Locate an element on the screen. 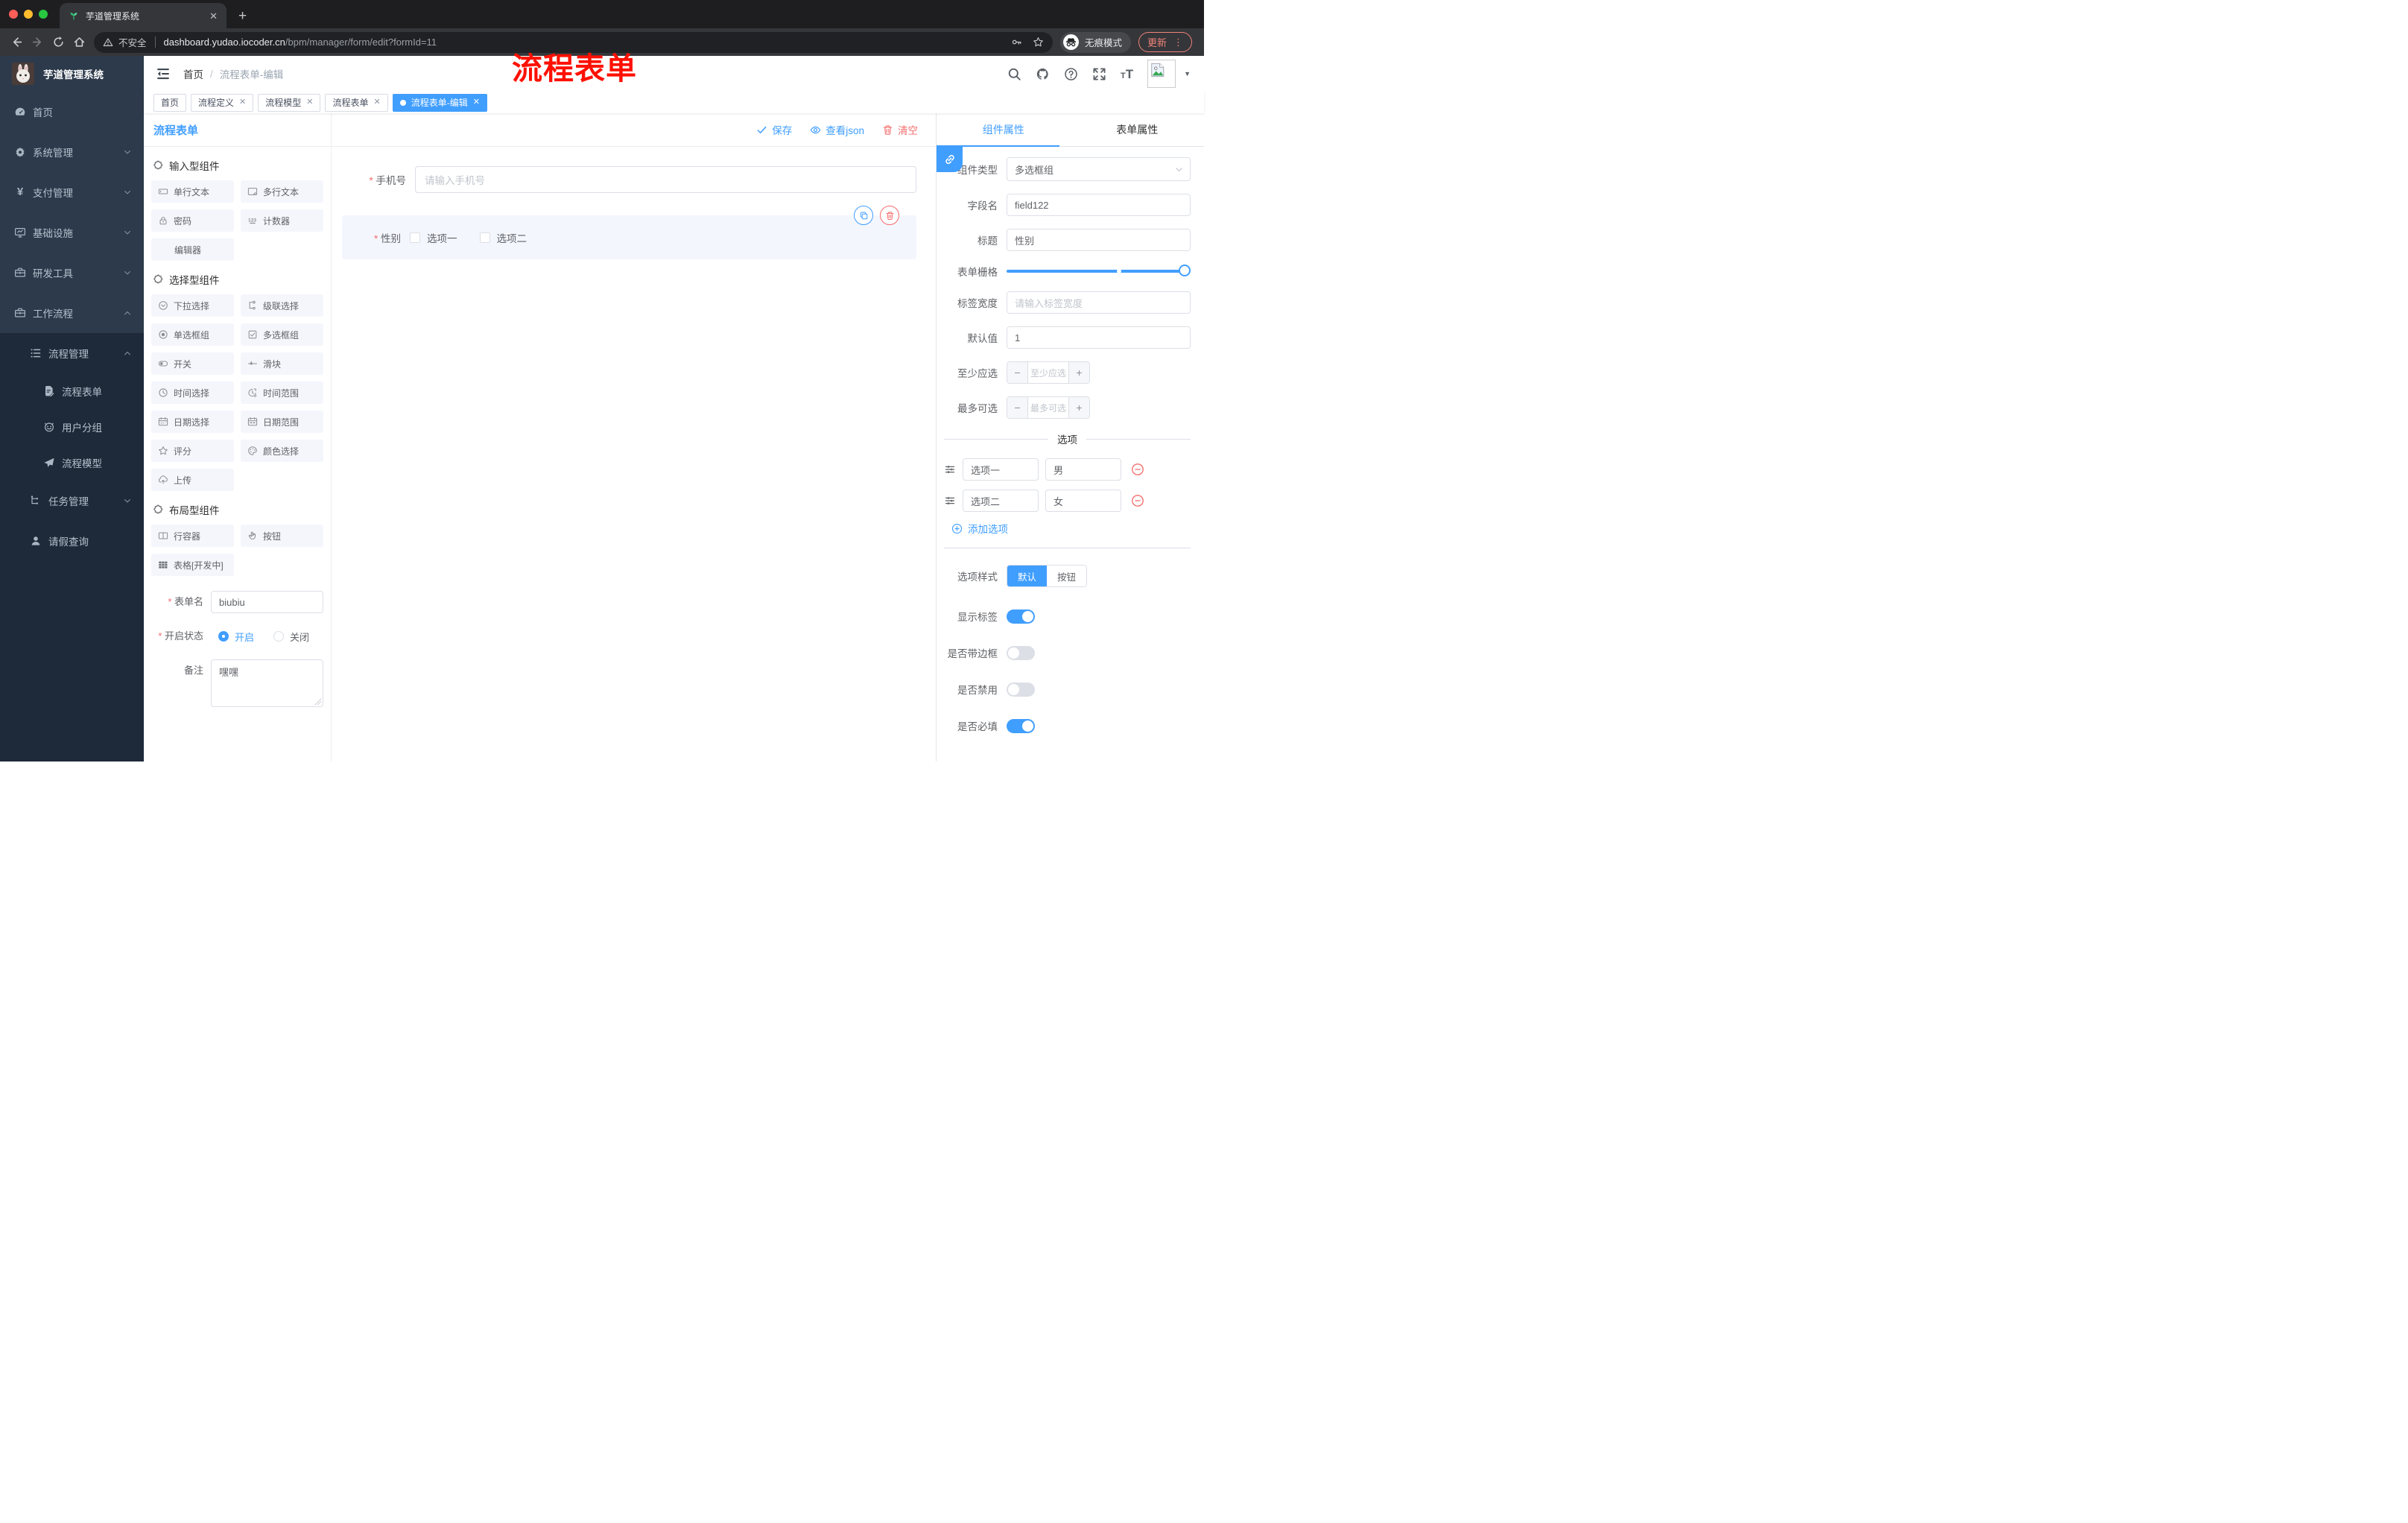  slider-handle is located at coordinates (1185, 271).